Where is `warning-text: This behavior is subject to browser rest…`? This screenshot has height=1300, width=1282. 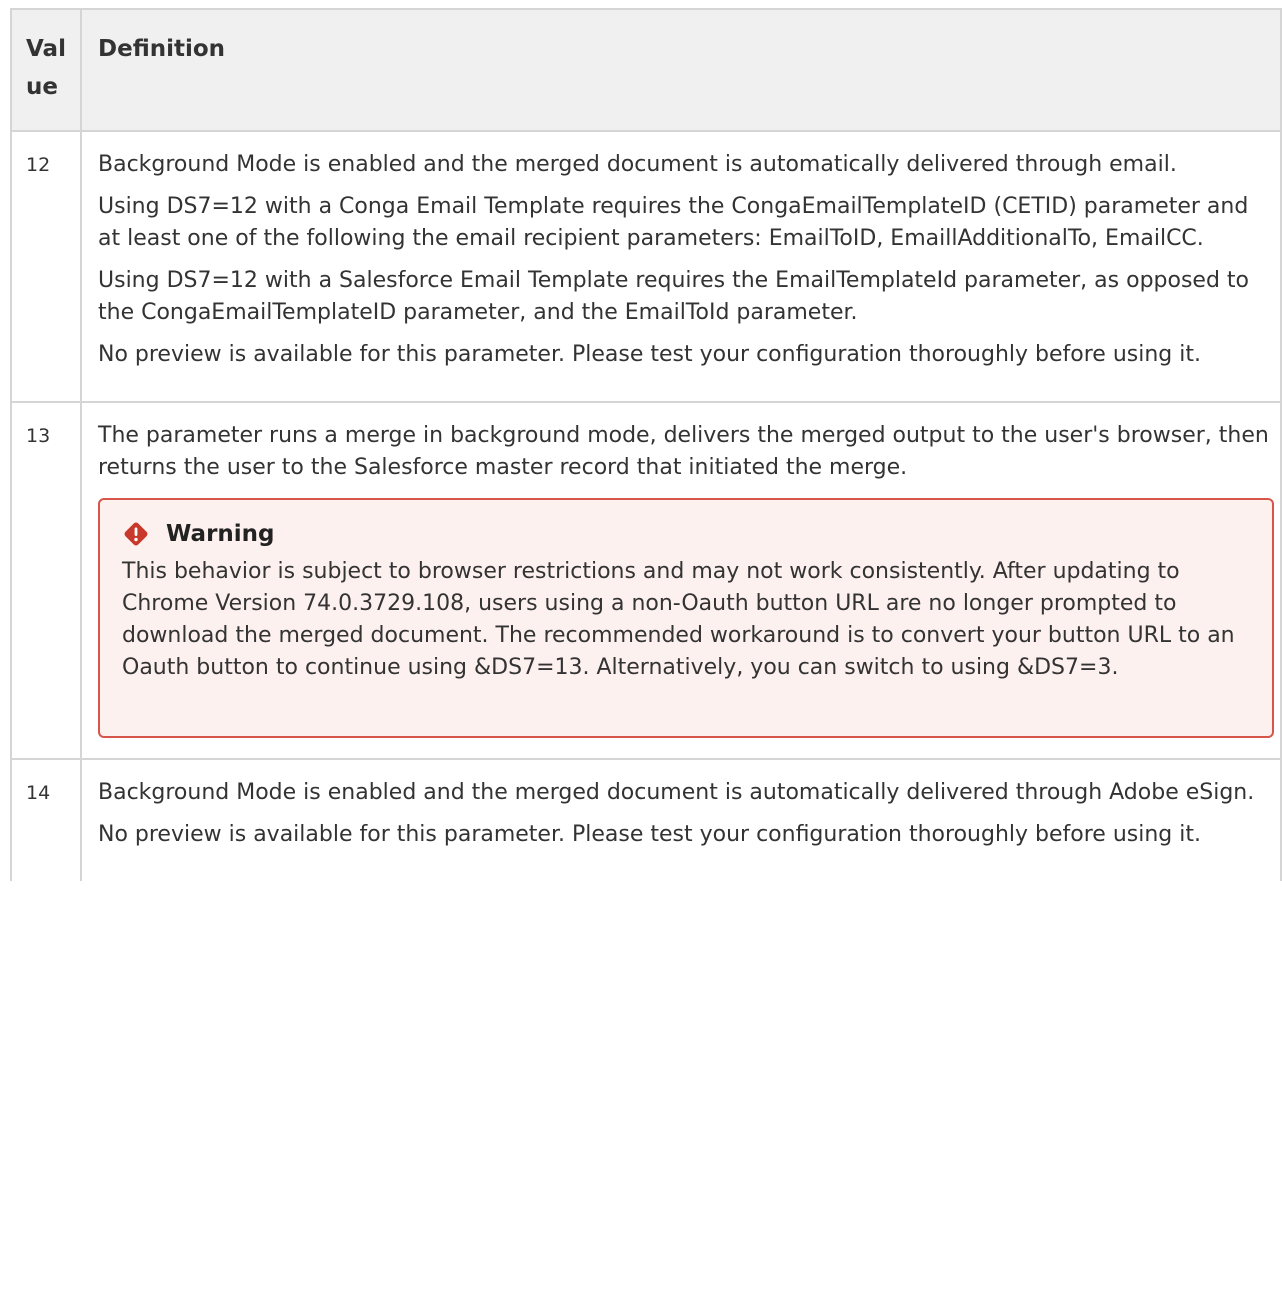 warning-text: This behavior is subject to browser rest… is located at coordinates (678, 619).